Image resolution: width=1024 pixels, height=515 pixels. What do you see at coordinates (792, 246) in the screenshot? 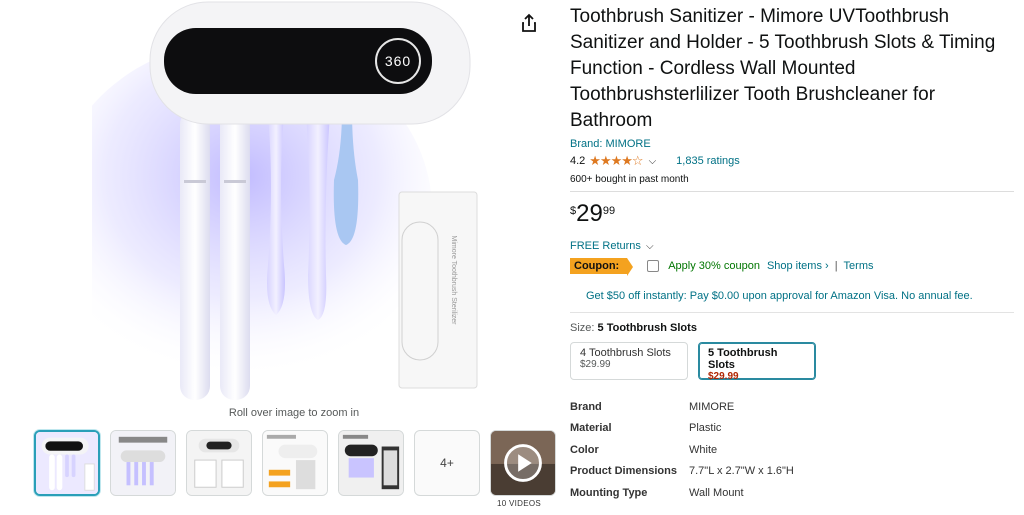
I see `free-returns-link: FREE Returns ⌵` at bounding box center [792, 246].